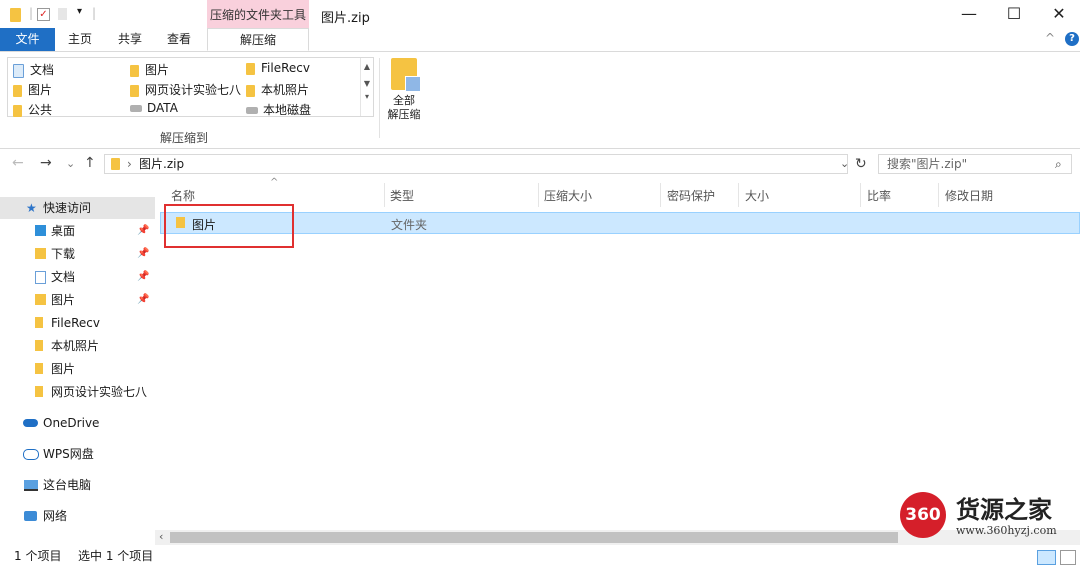 Image resolution: width=1080 pixels, height=568 pixels. What do you see at coordinates (620, 192) in the screenshot?
I see `column-headers: ^ 名称 类型 压缩大小 密码保护 大小 比率 修改日期` at bounding box center [620, 192].